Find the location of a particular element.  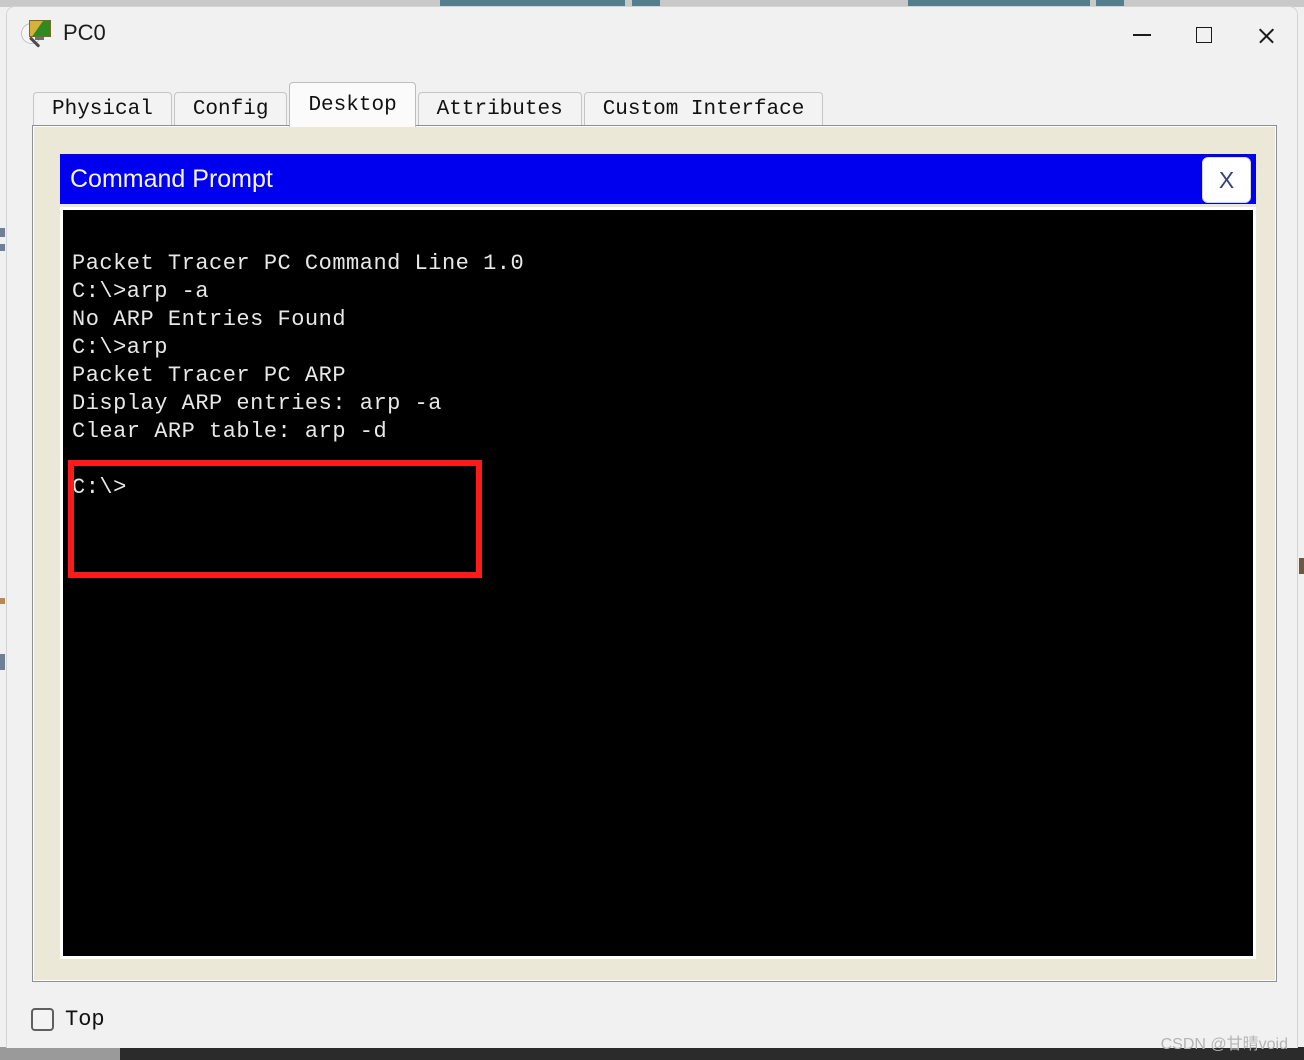

terminal-line-highlighted: Packet Tracer PC ARP is located at coordinates (209, 375).